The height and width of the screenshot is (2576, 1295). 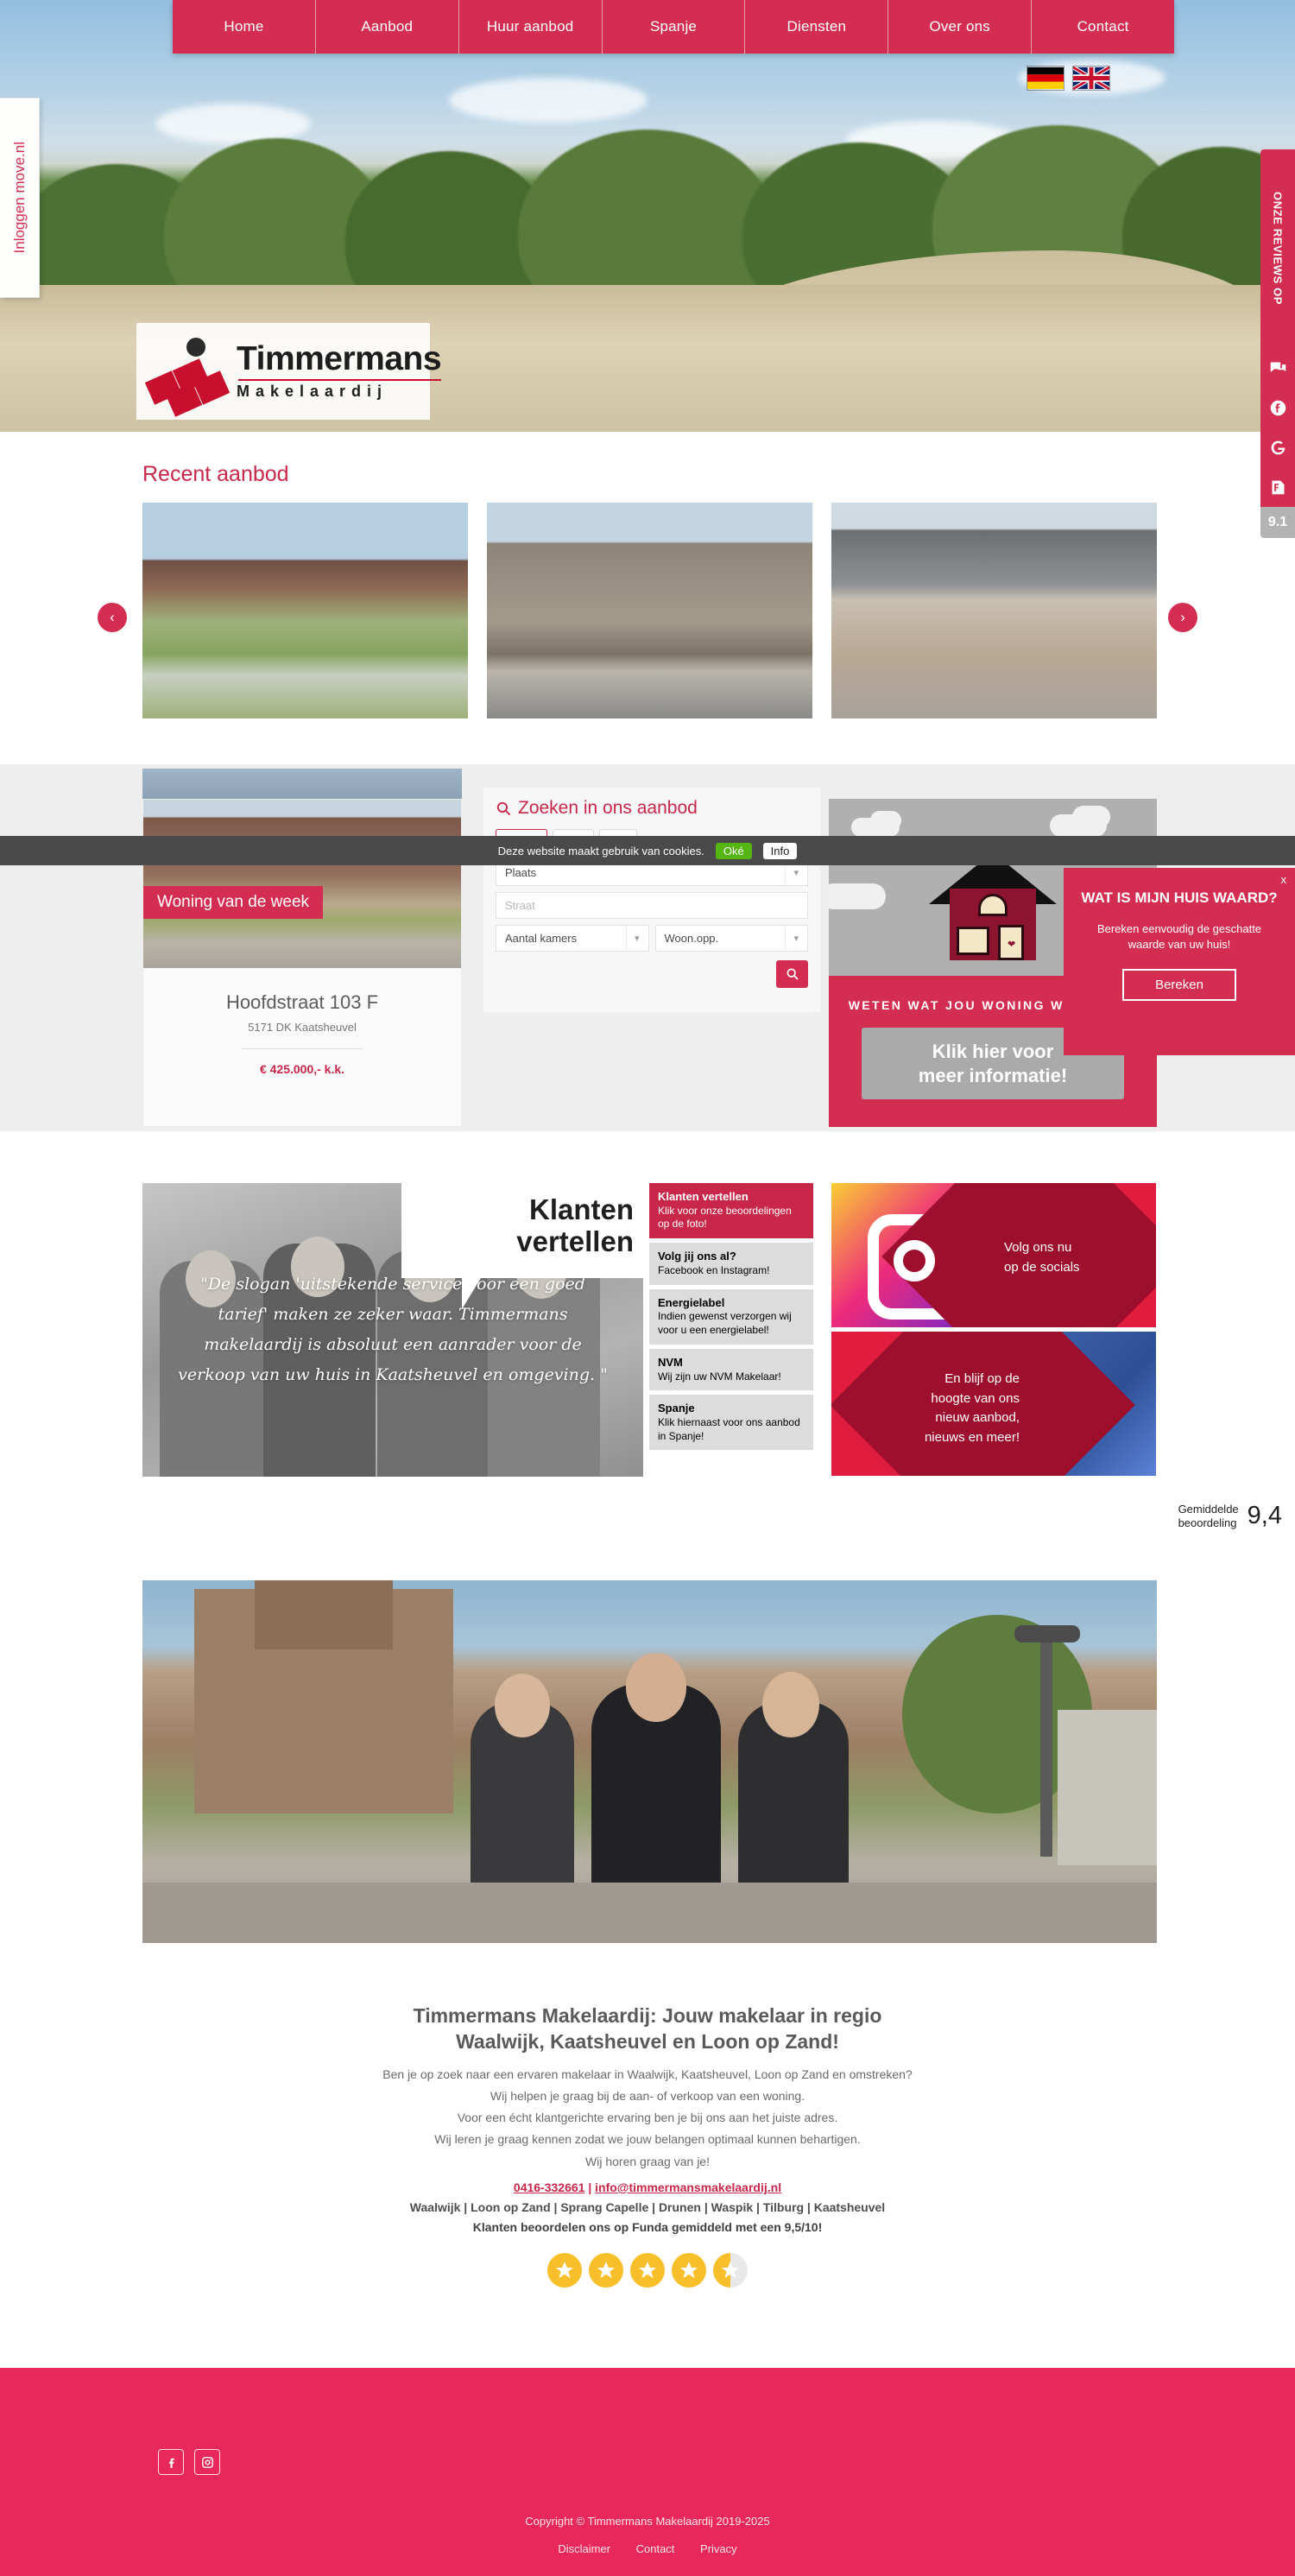 I want to click on list-item-volg-jij-ons-al: Volg jij ons al? Facebook en Instagram!, so click(x=731, y=1264).